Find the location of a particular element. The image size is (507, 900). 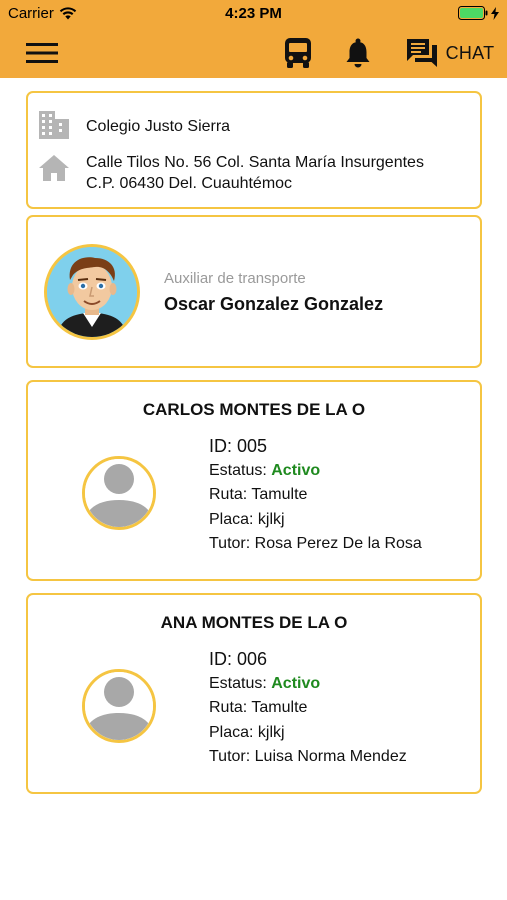

student-name: CARLOS MONTES DE LA O is located at coordinates (254, 409).